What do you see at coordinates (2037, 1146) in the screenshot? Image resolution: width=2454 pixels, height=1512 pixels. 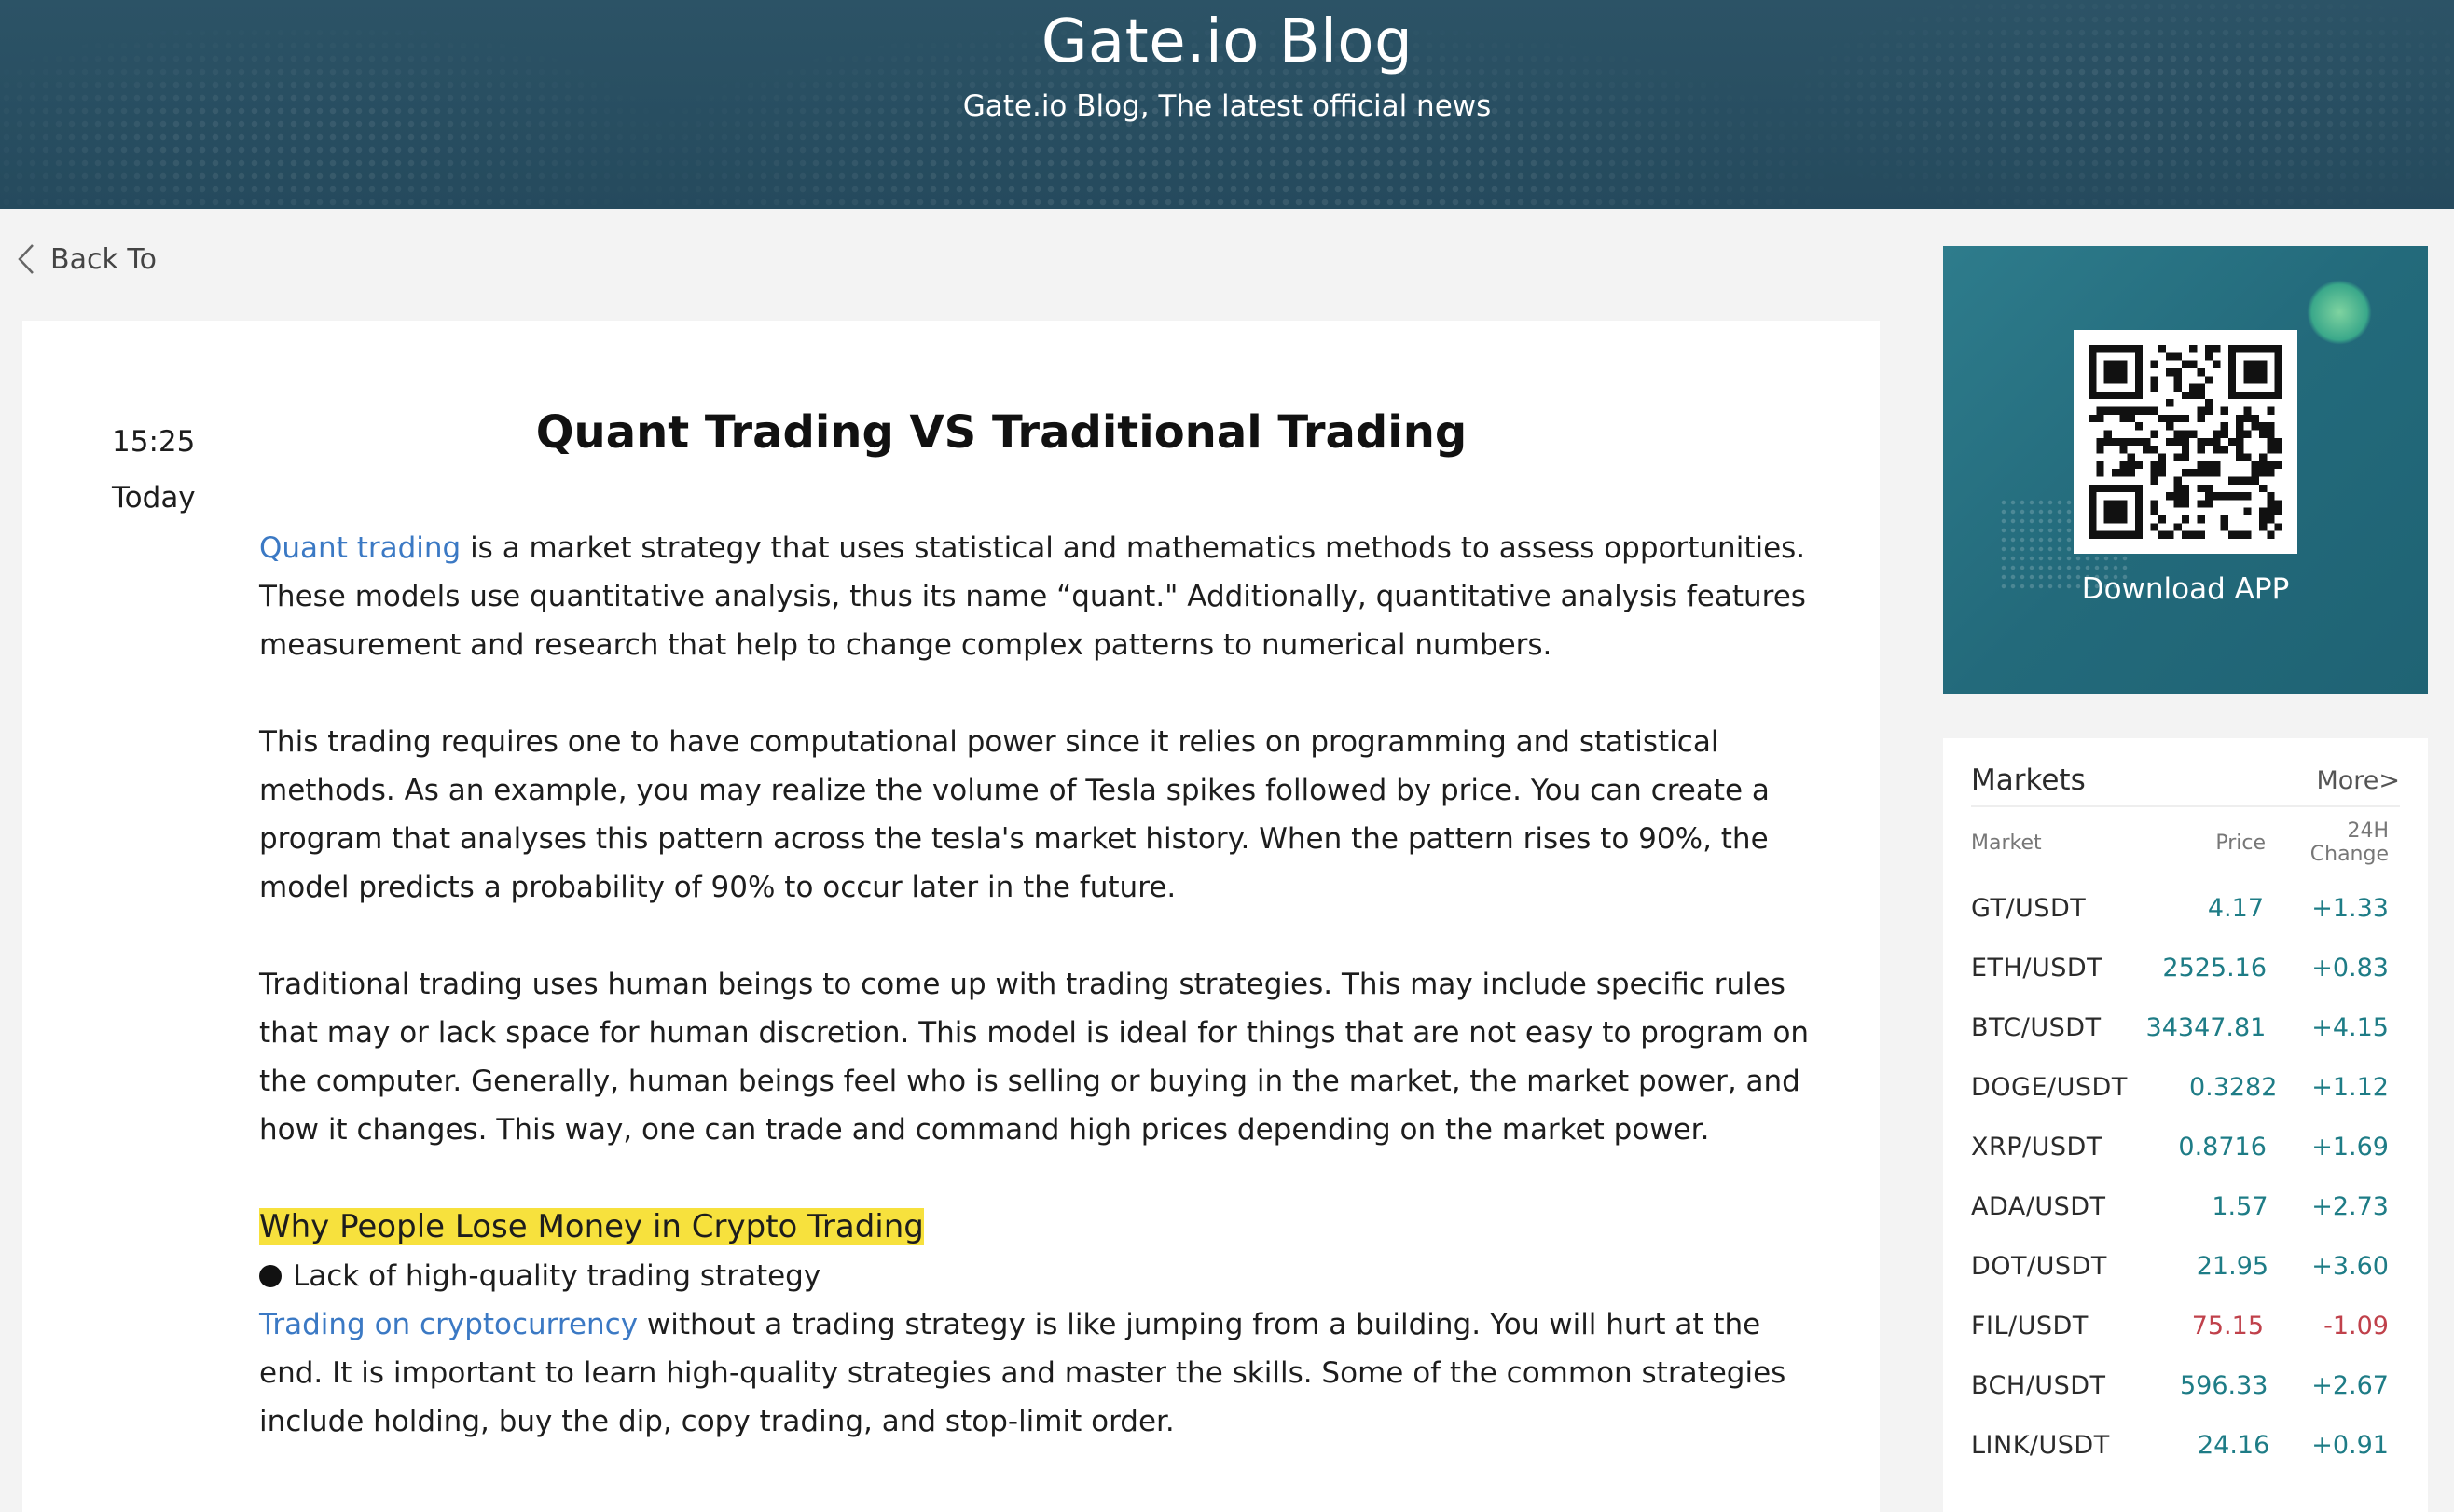 I see `market-pair: XRP/USDT` at bounding box center [2037, 1146].